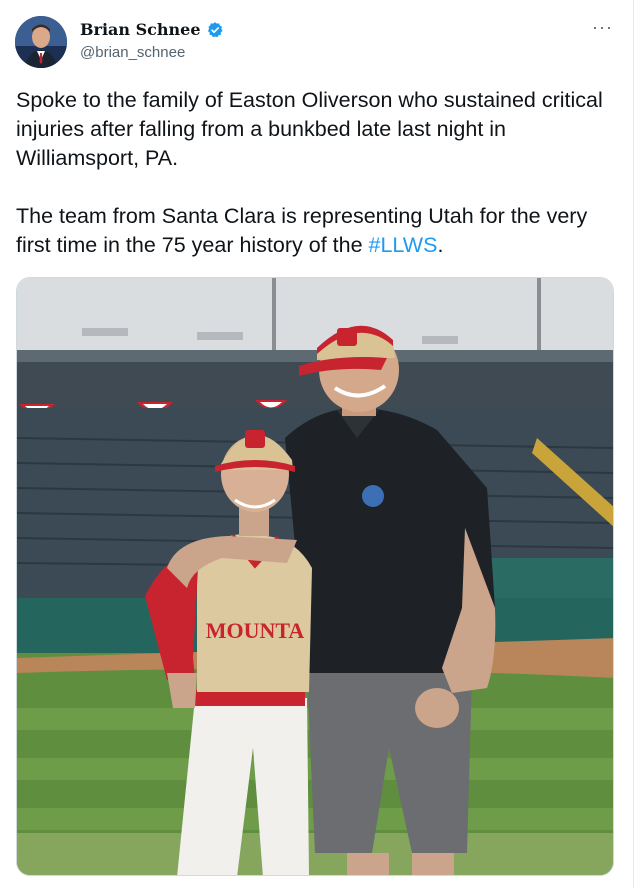 The height and width of the screenshot is (888, 634). I want to click on tweet-paragraph-2-end: ., so click(440, 245).